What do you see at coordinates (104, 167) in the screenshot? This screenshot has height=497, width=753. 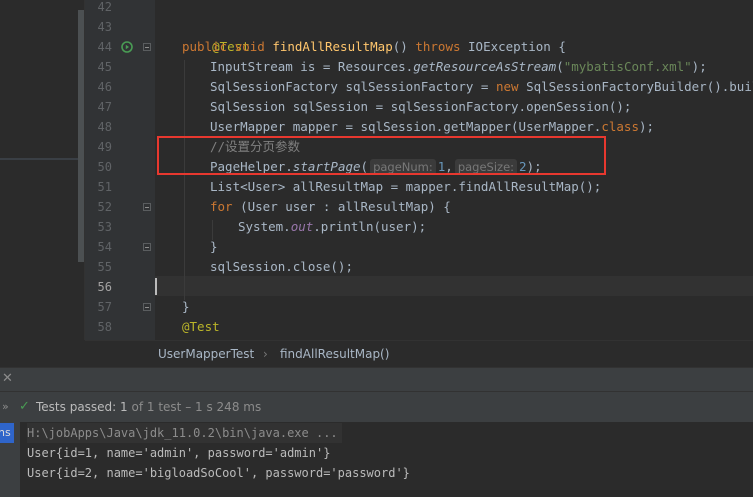 I see `line-number: 50` at bounding box center [104, 167].